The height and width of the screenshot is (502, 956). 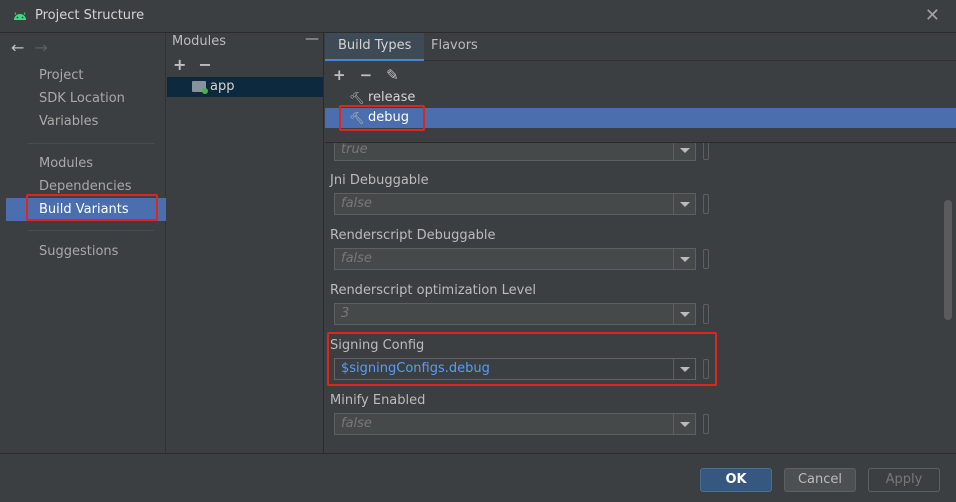 What do you see at coordinates (932, 16) in the screenshot?
I see `close-icon: ✕` at bounding box center [932, 16].